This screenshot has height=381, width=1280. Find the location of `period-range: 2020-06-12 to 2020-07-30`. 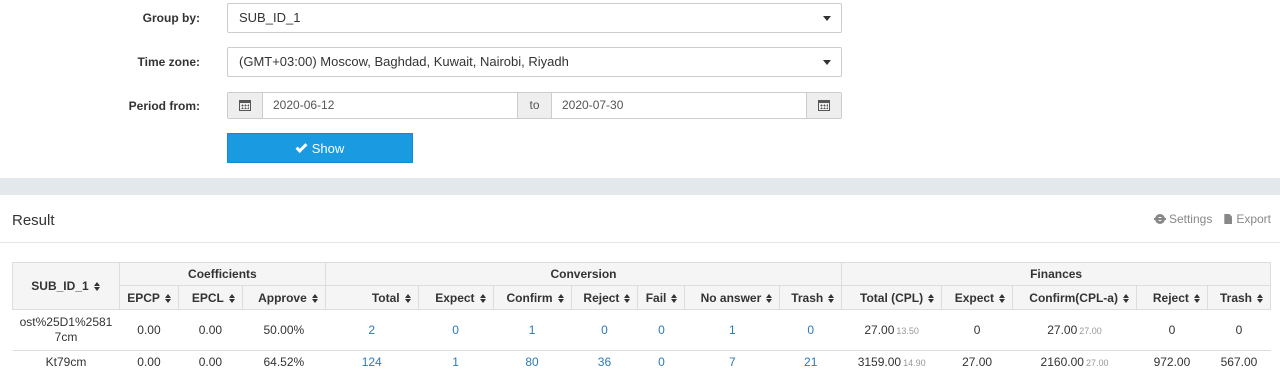

period-range: 2020-06-12 to 2020-07-30 is located at coordinates (534, 105).